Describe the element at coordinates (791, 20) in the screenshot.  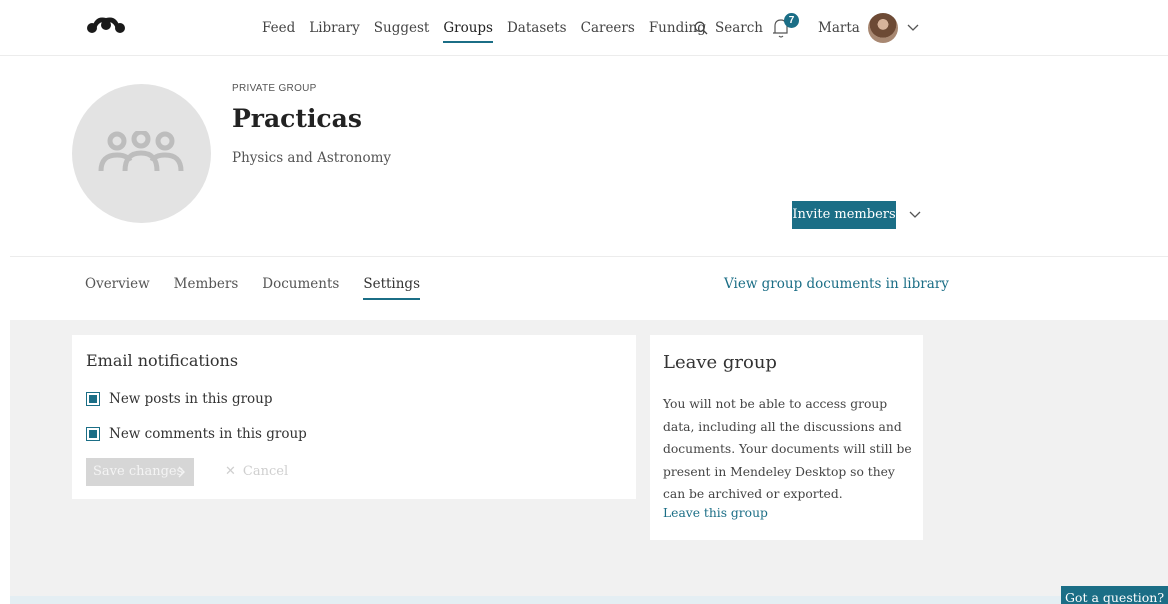
I see `notification-count-badge: 7` at that location.